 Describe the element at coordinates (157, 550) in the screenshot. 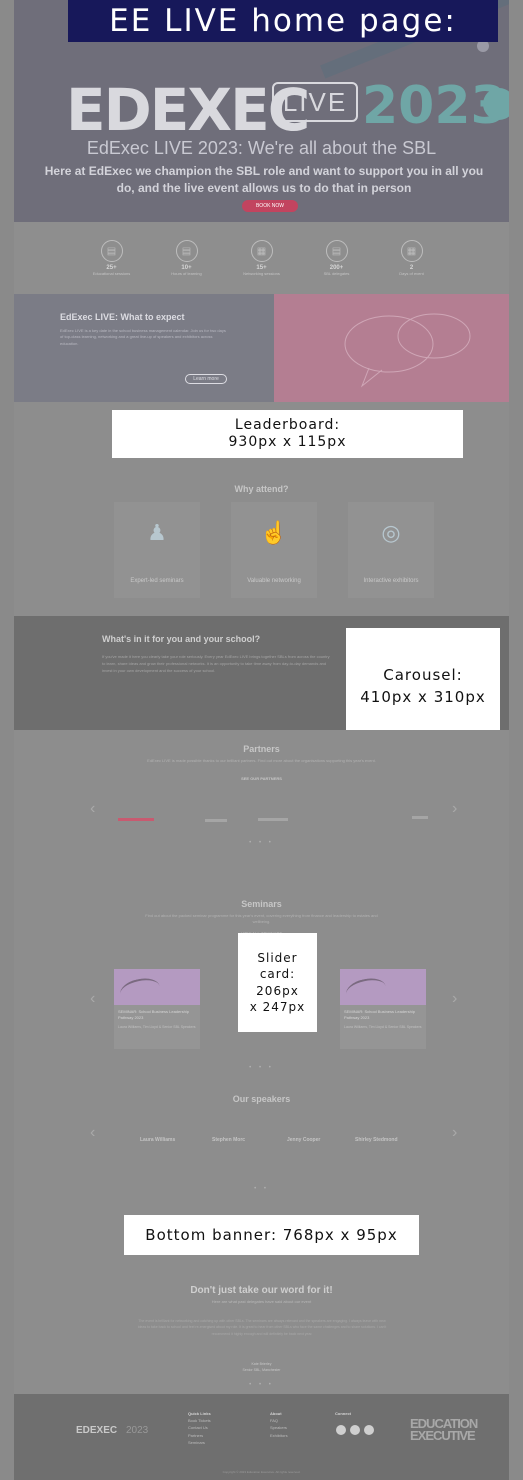

I see `why-card: ♟ Expert-led seminars` at that location.